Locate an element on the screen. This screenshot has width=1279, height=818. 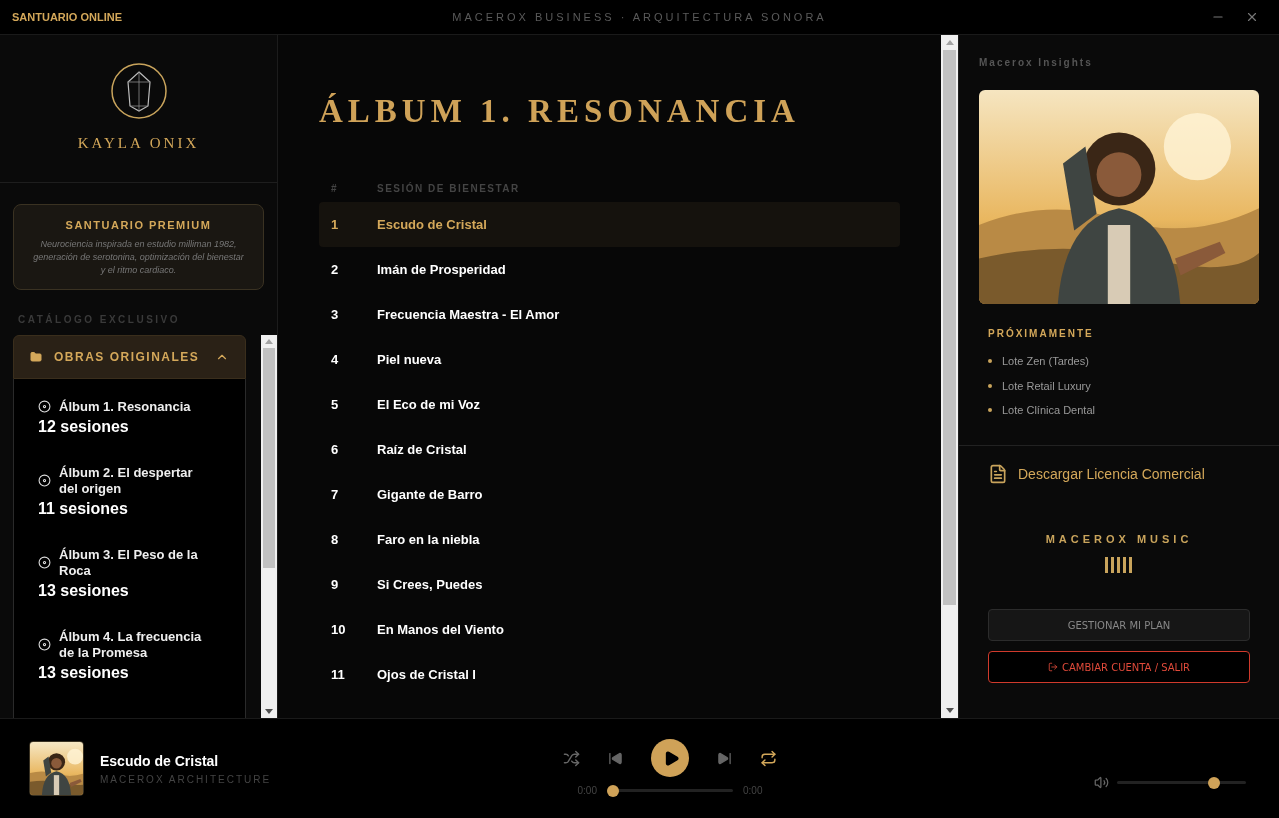
track-title: En Manos del Viento is located at coordinates (440, 629).